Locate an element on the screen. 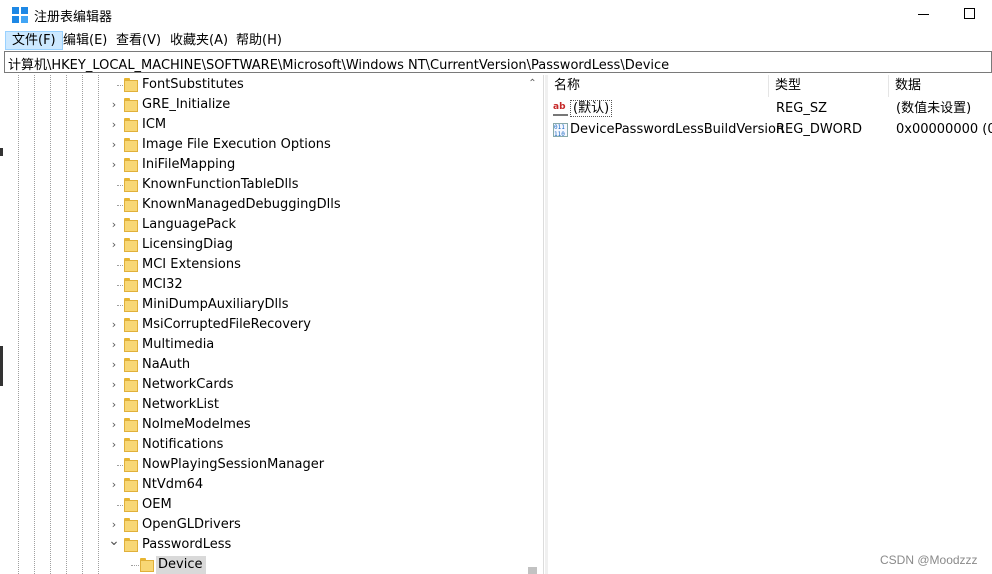 This screenshot has width=992, height=574. menu-view: 查看(V) is located at coordinates (138, 40).